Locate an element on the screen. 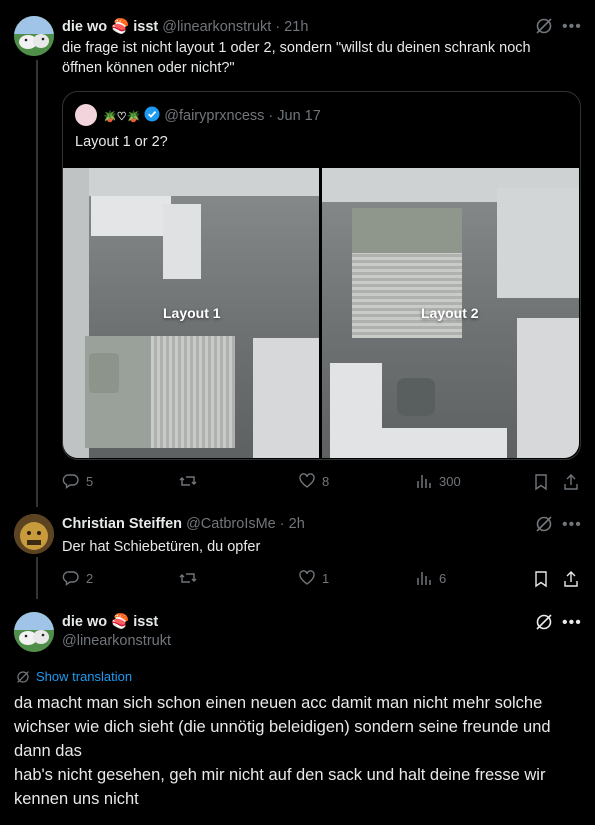 The image size is (595, 825). reply-button: 2 is located at coordinates (77, 578).